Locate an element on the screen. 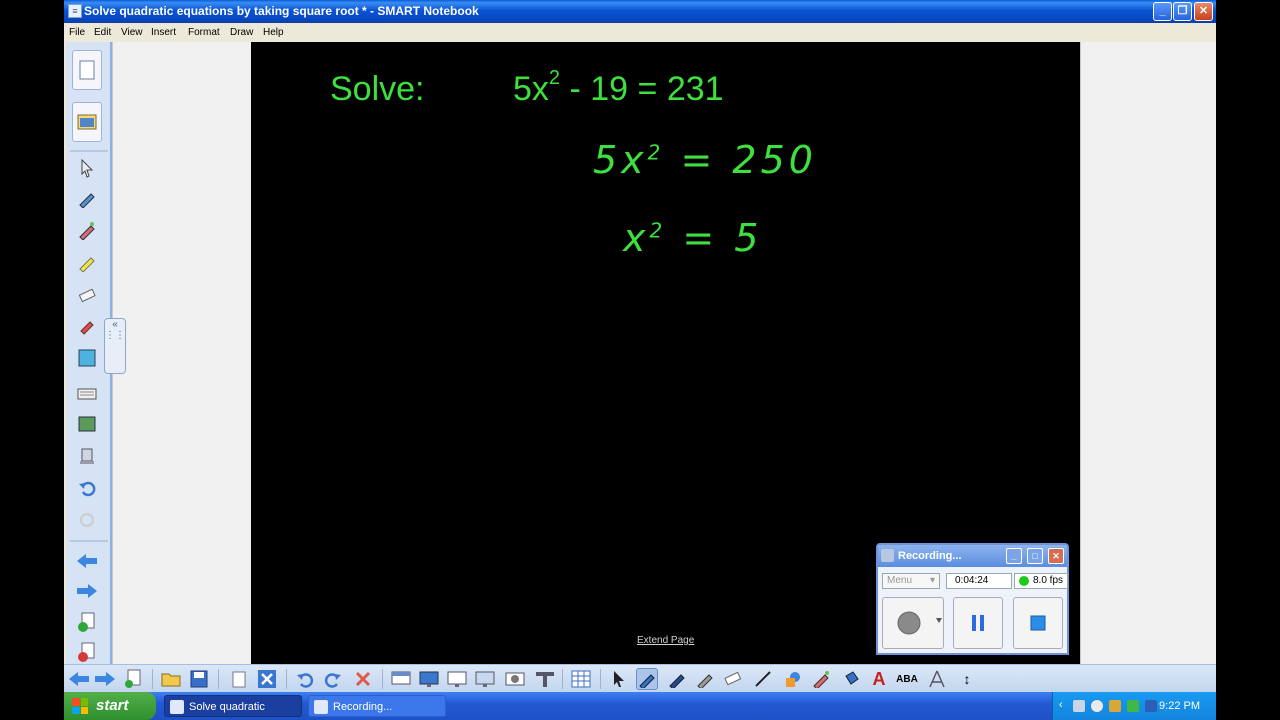 Image resolution: width=1280 pixels, height=720 pixels. open-folder-icon is located at coordinates (171, 679).